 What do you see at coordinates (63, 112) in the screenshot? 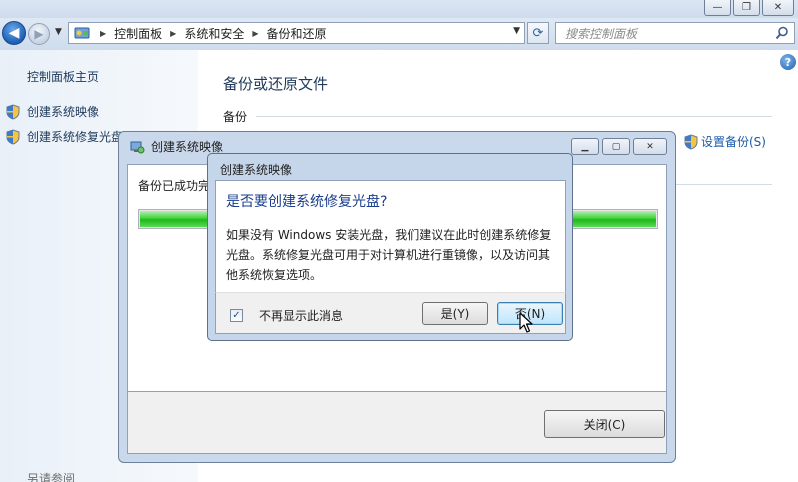
I see `sidebar-item-label: 创建系统映像` at bounding box center [63, 112].